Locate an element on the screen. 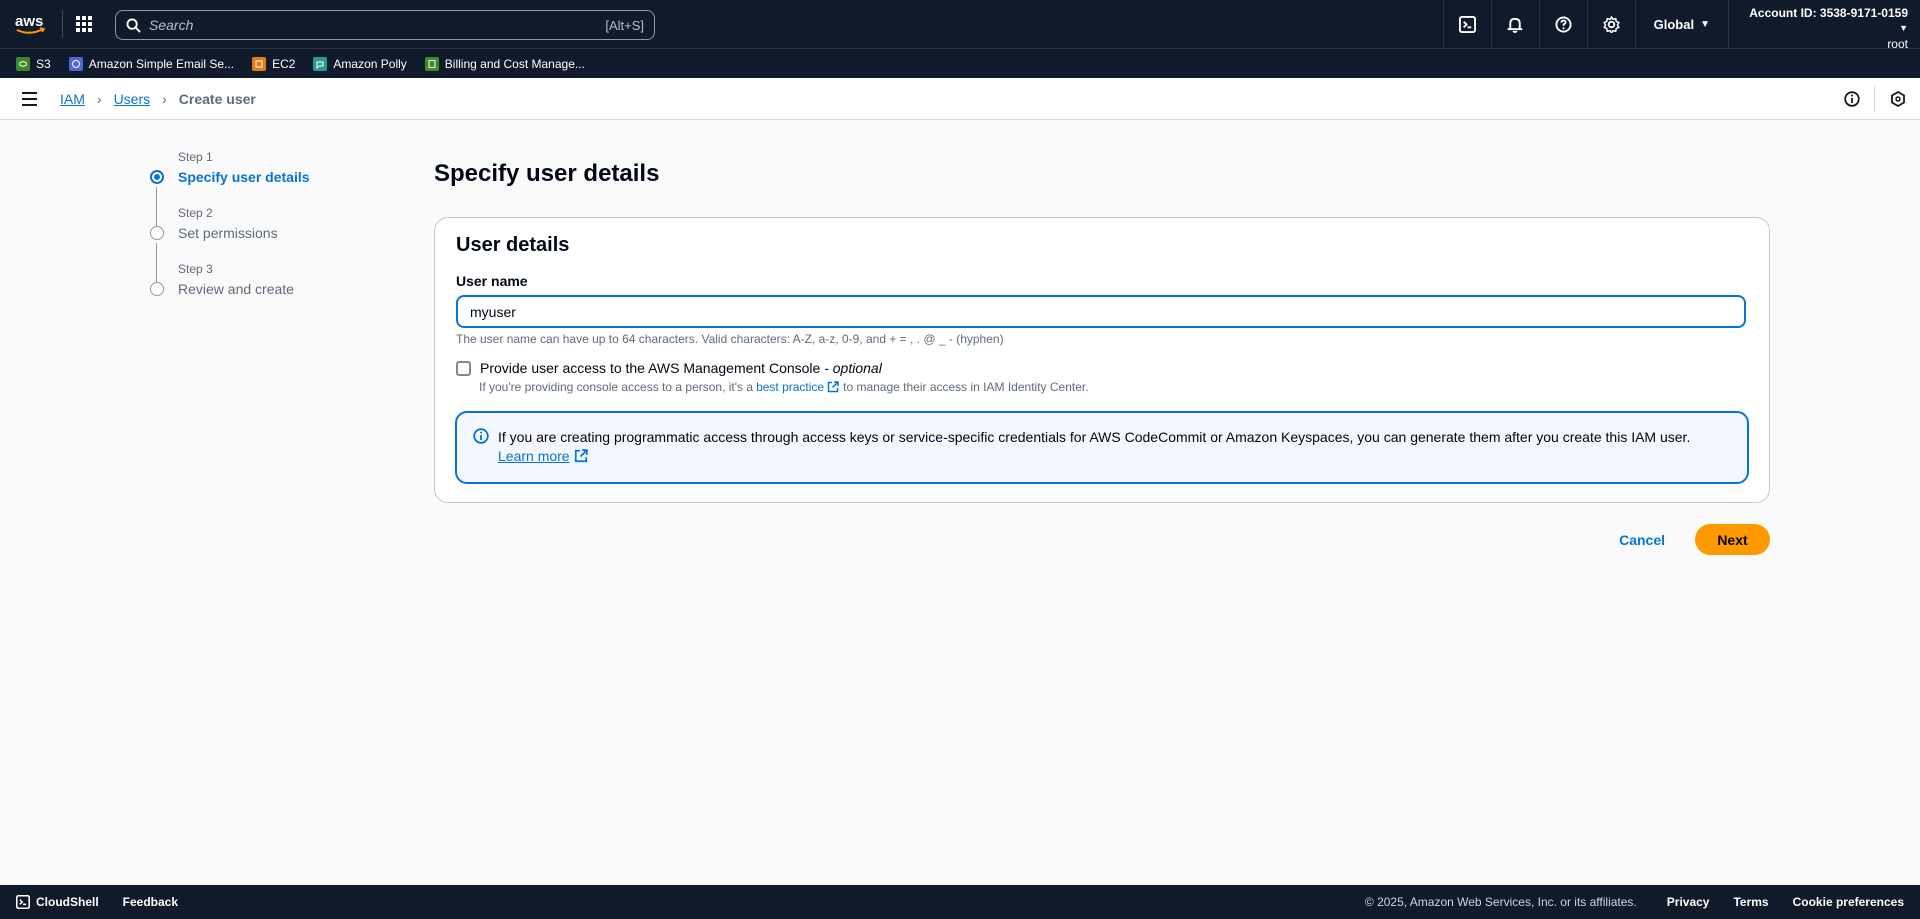 The height and width of the screenshot is (919, 1920). wizard-step-3: Step 3 Review and create is located at coordinates (230, 290).